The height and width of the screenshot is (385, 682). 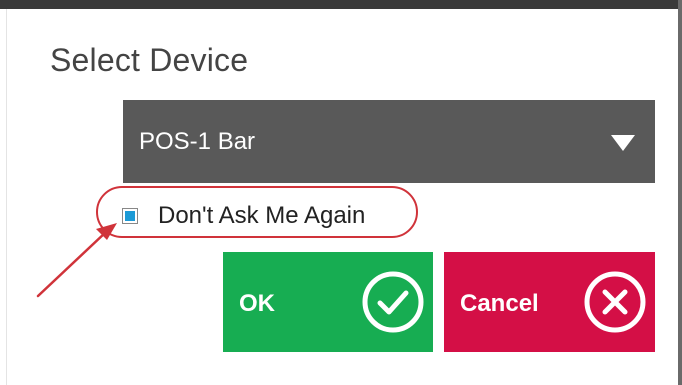 I want to click on cancel-button-label: Cancel, so click(x=499, y=303).